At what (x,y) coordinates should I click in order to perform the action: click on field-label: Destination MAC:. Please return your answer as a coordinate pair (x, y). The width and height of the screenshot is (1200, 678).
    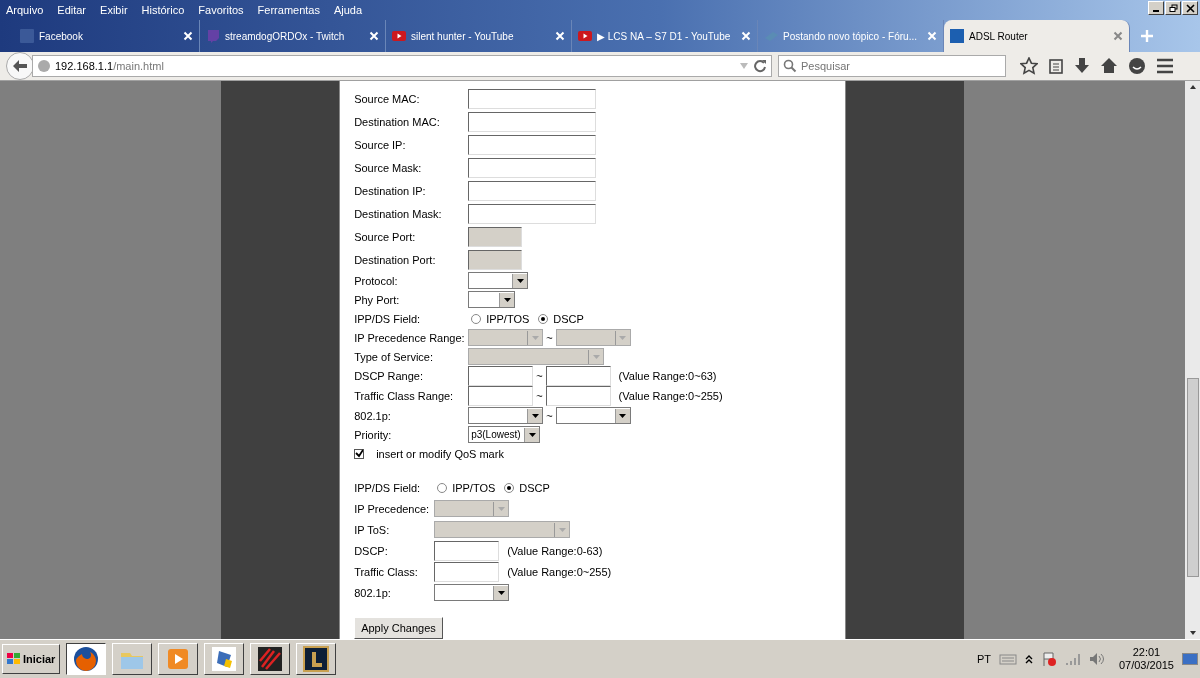
    Looking at the image, I should click on (397, 121).